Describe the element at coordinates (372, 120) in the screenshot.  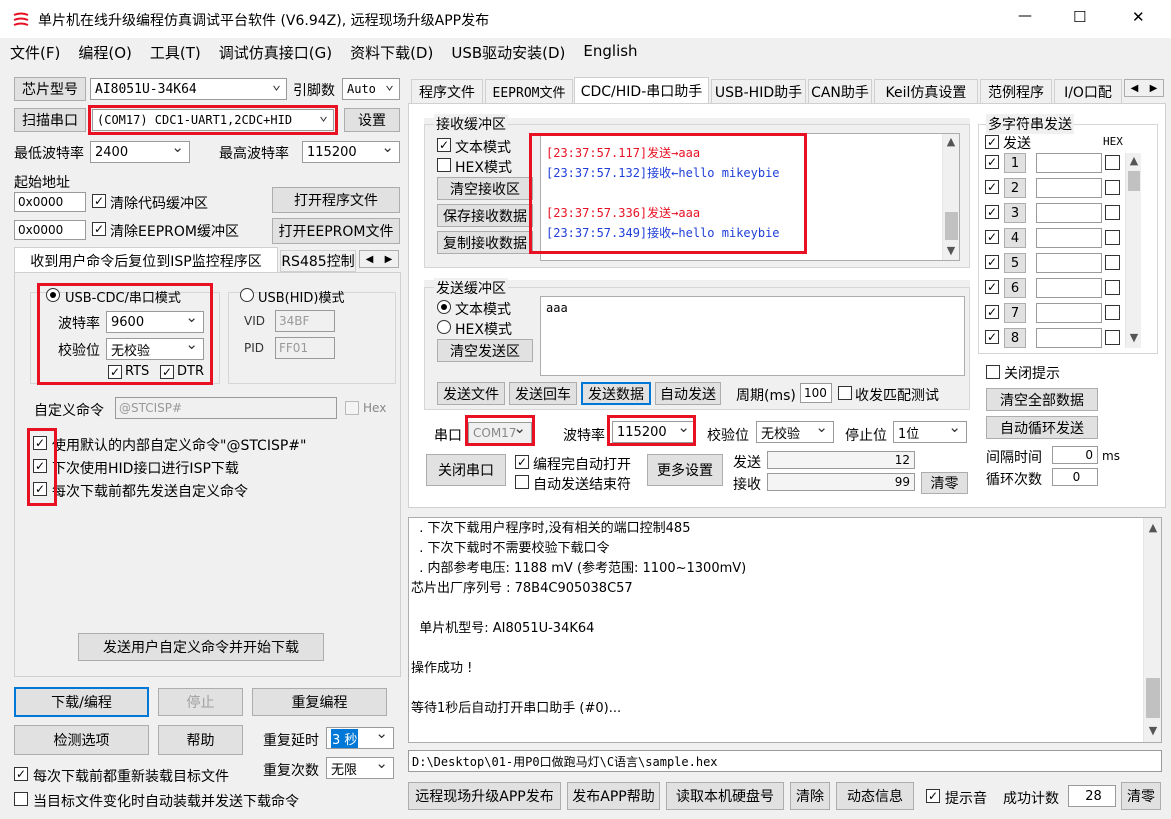
I see `settings-button: 设置` at that location.